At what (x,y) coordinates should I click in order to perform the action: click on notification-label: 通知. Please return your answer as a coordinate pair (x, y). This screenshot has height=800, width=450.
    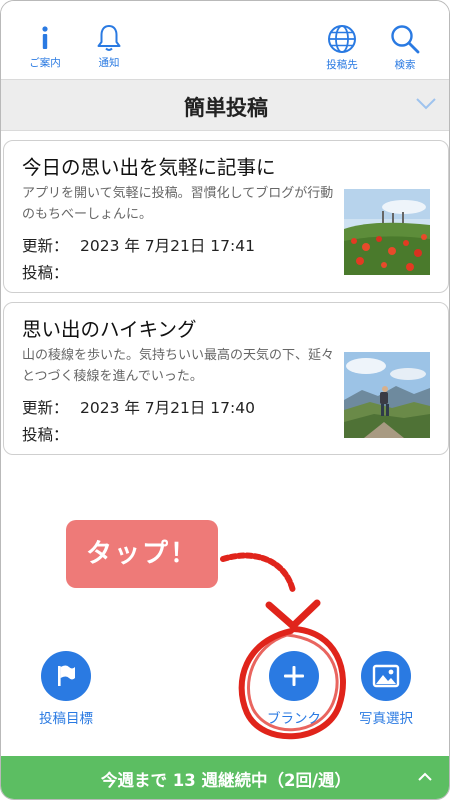
    Looking at the image, I should click on (109, 63).